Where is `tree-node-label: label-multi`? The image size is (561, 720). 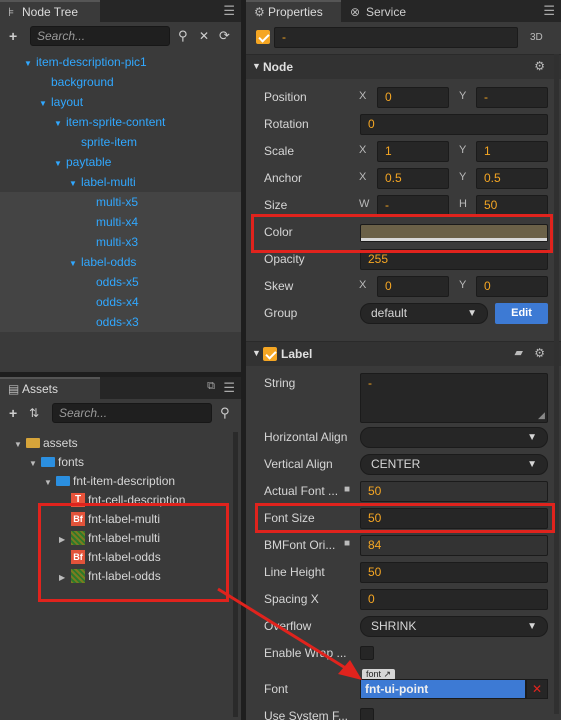
tree-node-label: label-multi is located at coordinates (108, 182).